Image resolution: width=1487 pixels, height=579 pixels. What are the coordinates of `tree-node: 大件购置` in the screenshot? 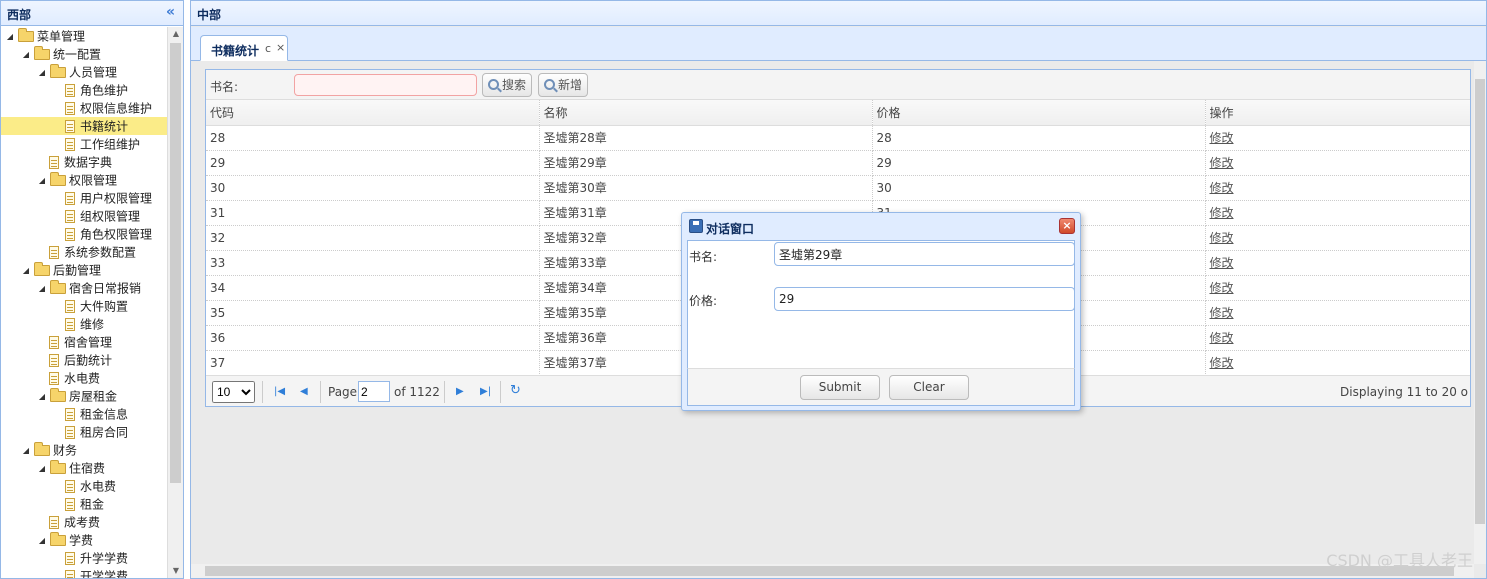 It's located at (84, 306).